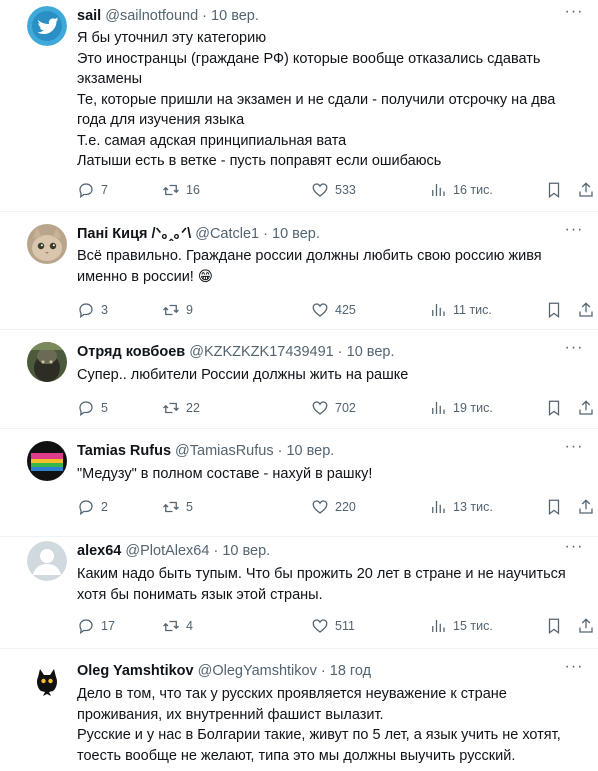  I want to click on views-button: 15 тис., so click(461, 626).